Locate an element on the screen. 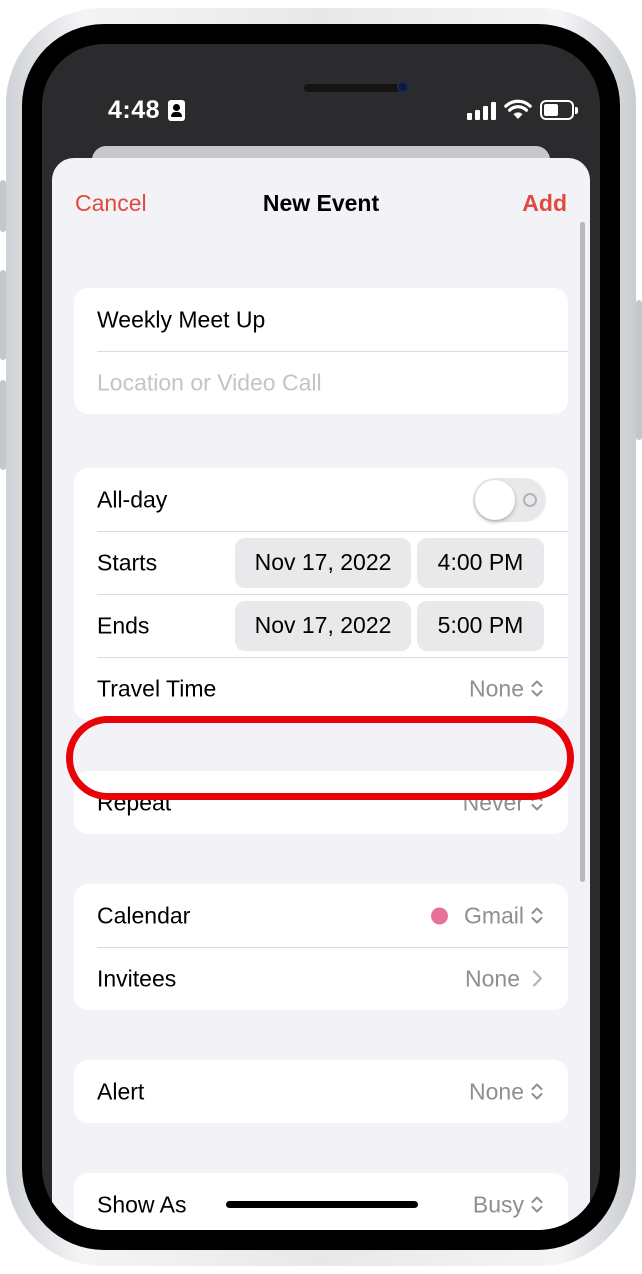  calendar-color-dot is located at coordinates (439, 915).